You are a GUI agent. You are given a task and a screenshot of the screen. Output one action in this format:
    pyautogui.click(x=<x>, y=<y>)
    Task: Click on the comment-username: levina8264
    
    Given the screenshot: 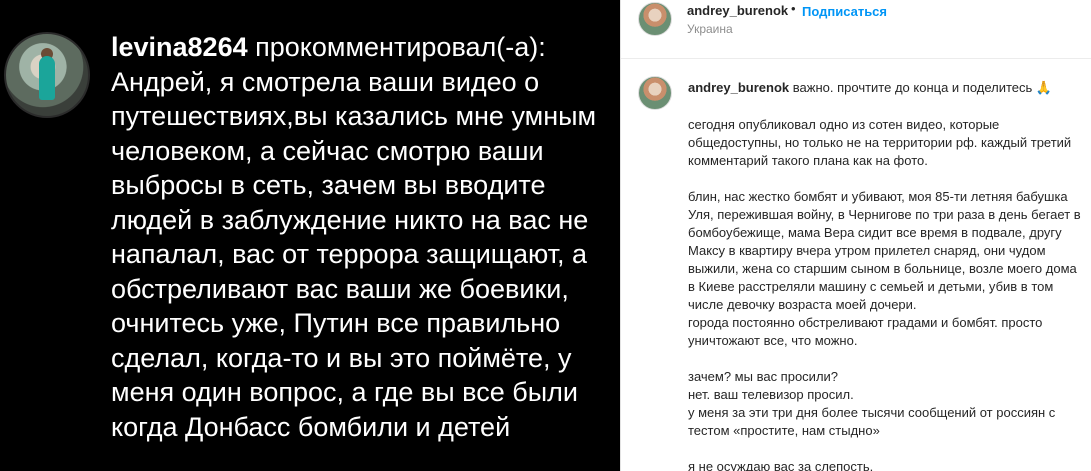 What is the action you would take?
    pyautogui.click(x=179, y=47)
    